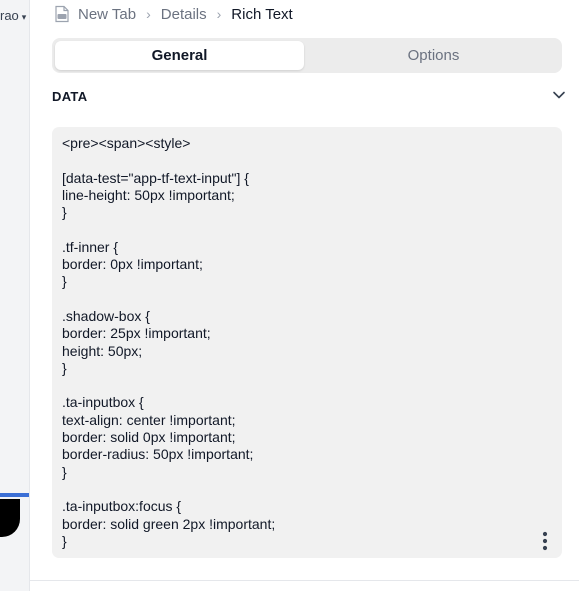 The image size is (579, 591). What do you see at coordinates (9, 15) in the screenshot?
I see `user-name: rao` at bounding box center [9, 15].